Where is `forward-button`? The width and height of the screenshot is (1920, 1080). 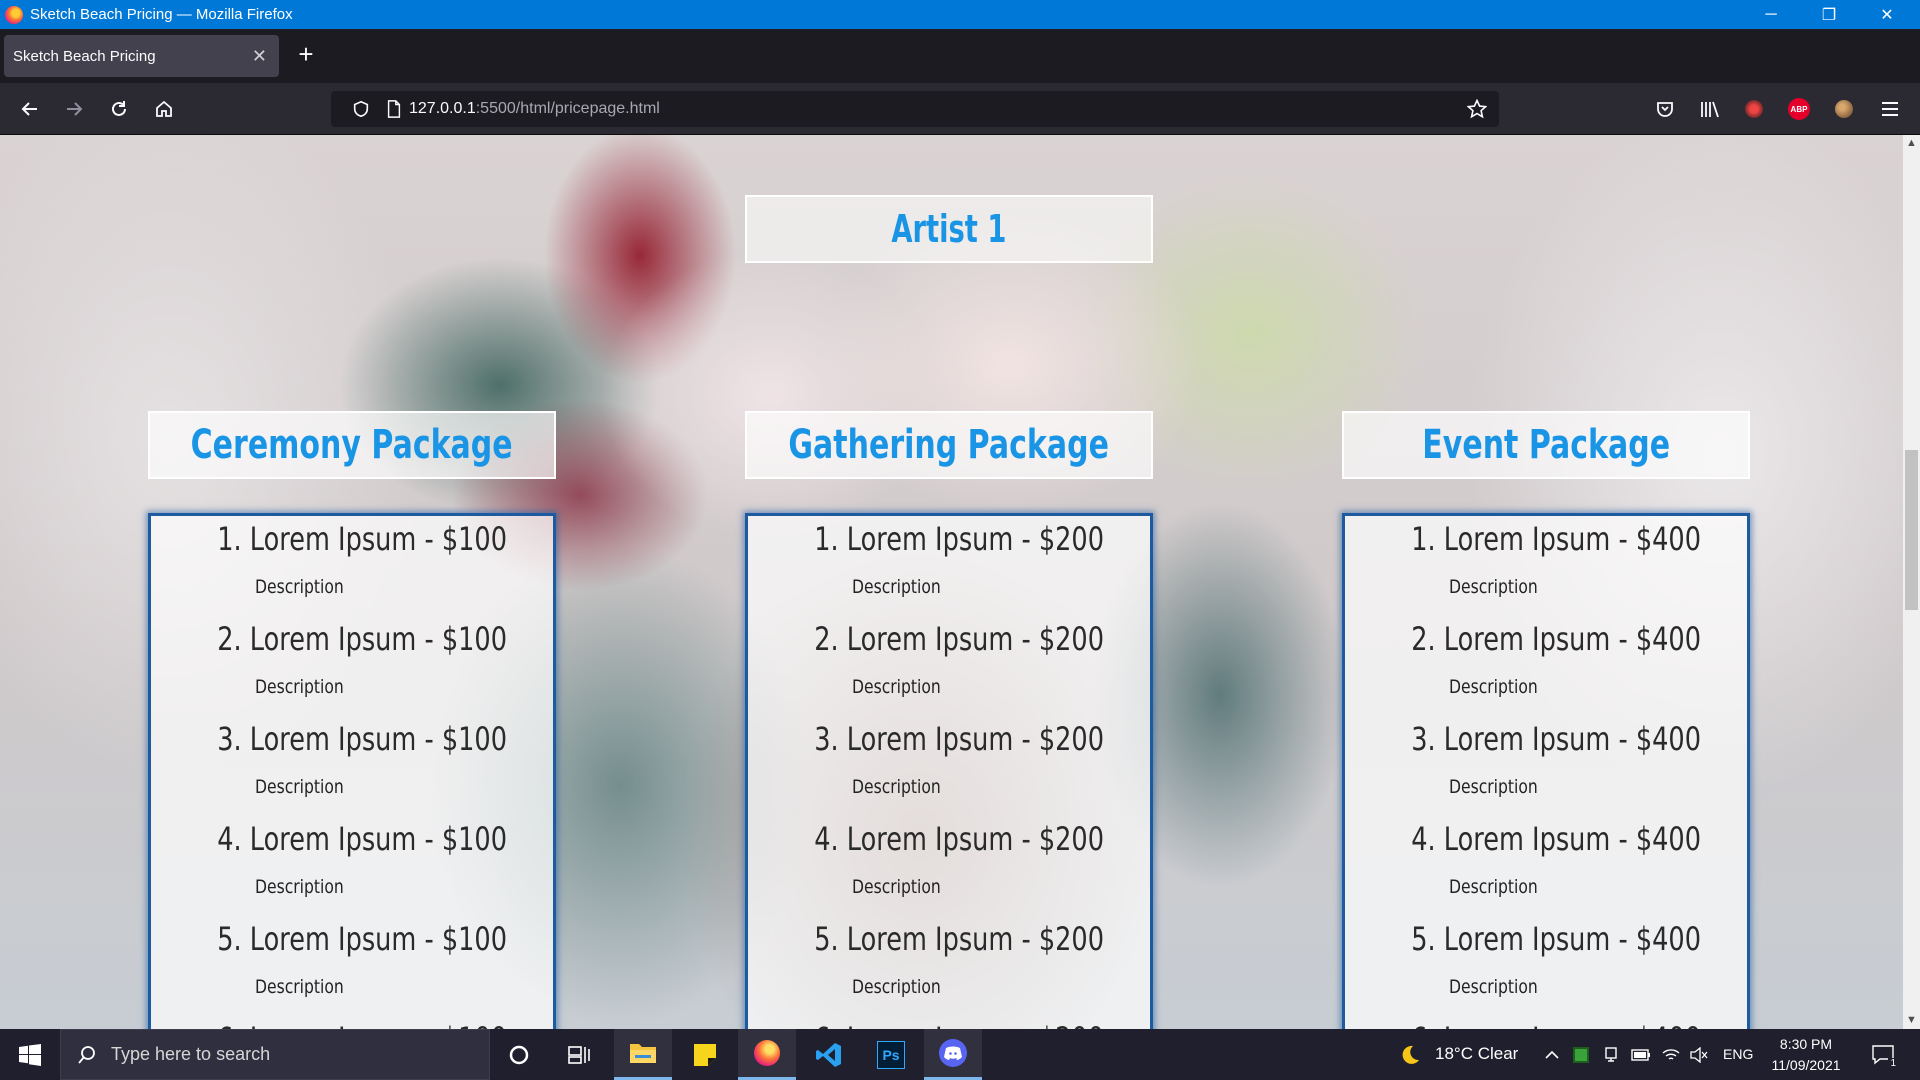 forward-button is located at coordinates (74, 109).